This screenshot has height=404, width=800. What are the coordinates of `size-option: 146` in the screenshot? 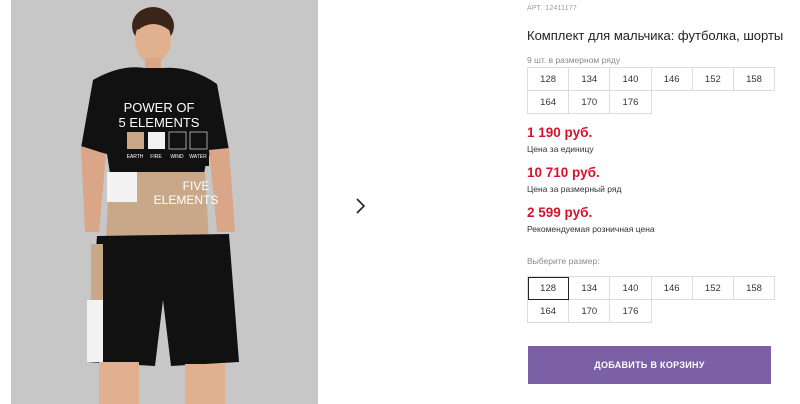 It's located at (672, 288).